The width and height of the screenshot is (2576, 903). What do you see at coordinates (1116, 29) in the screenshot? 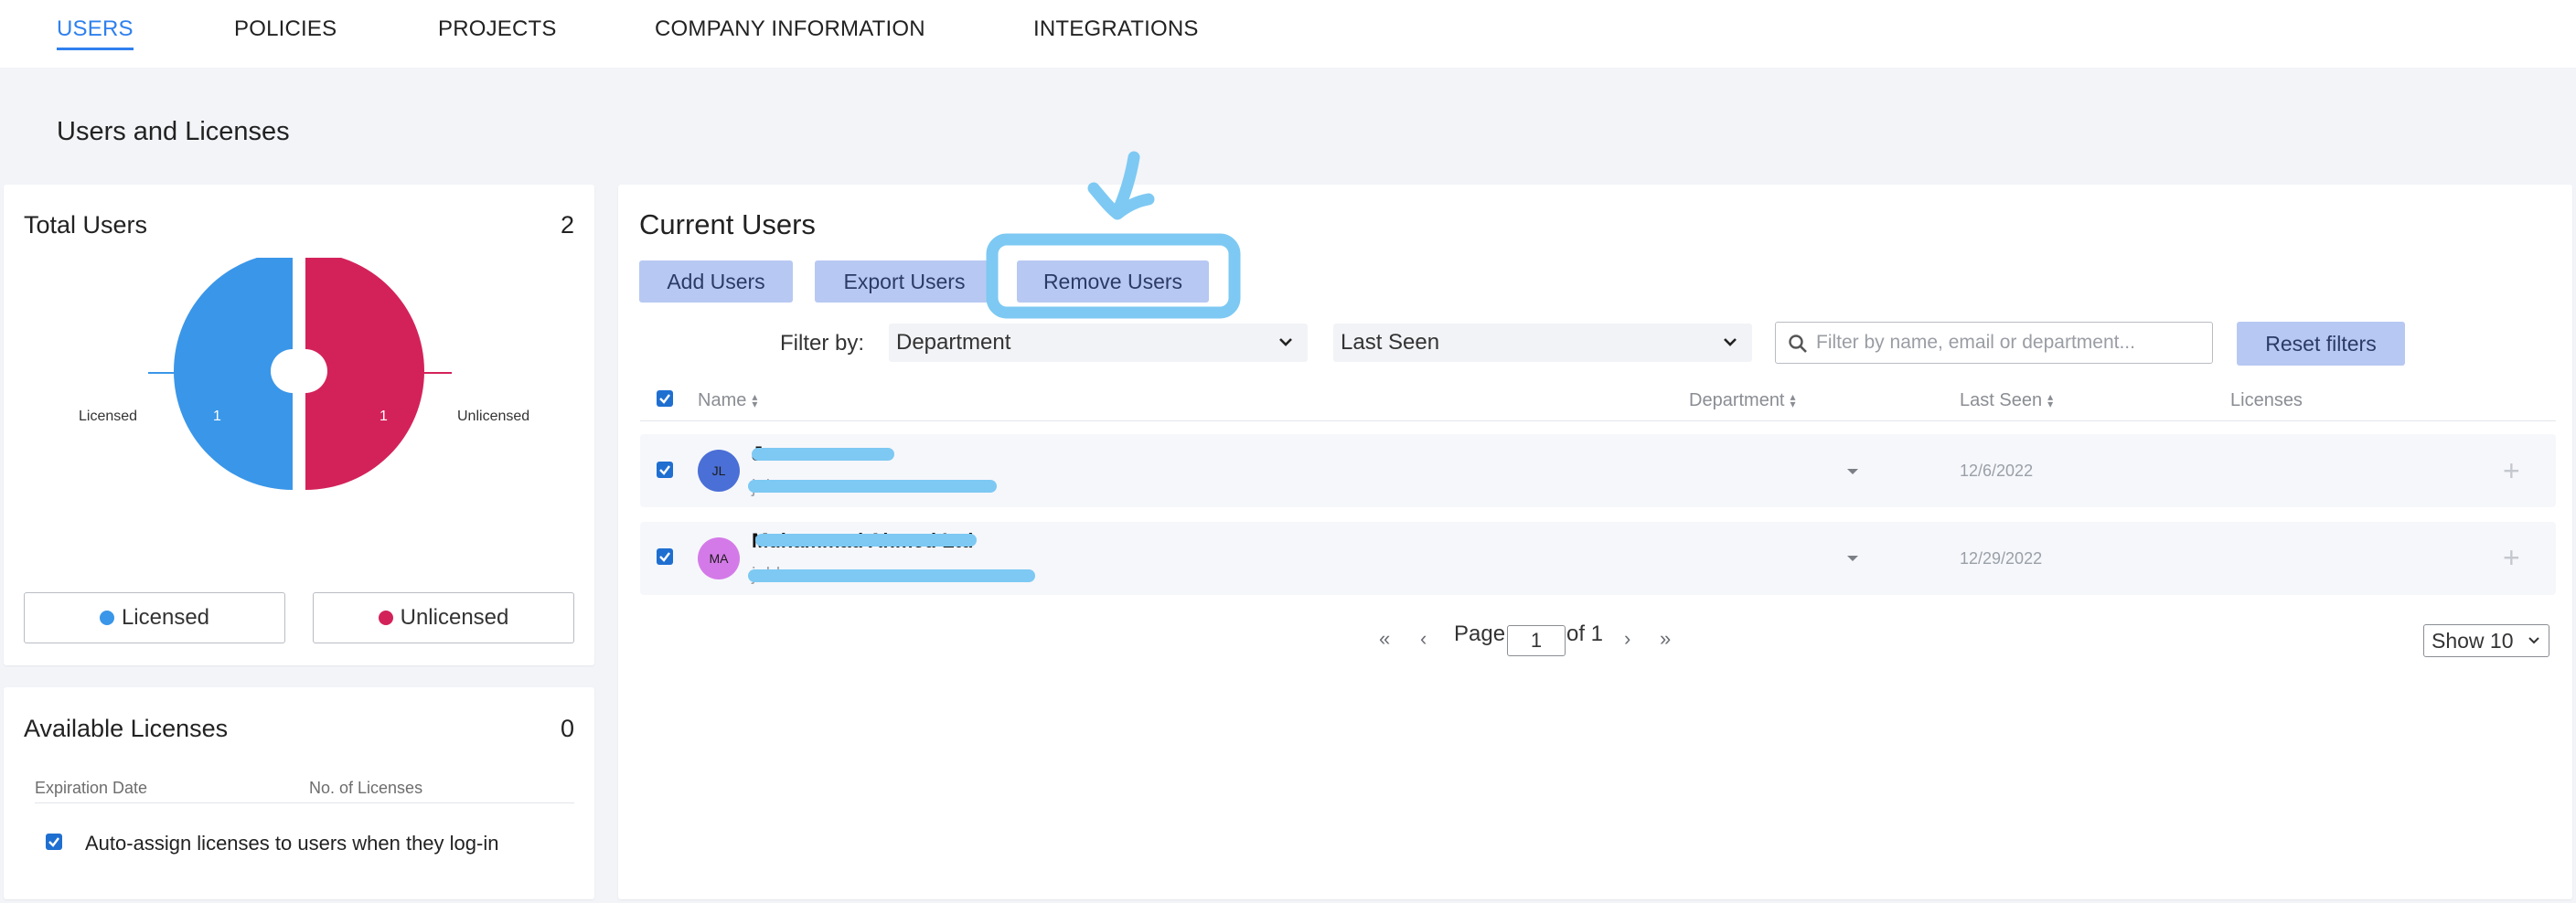
I see `tab-integrations: INTEGRATIONS` at bounding box center [1116, 29].